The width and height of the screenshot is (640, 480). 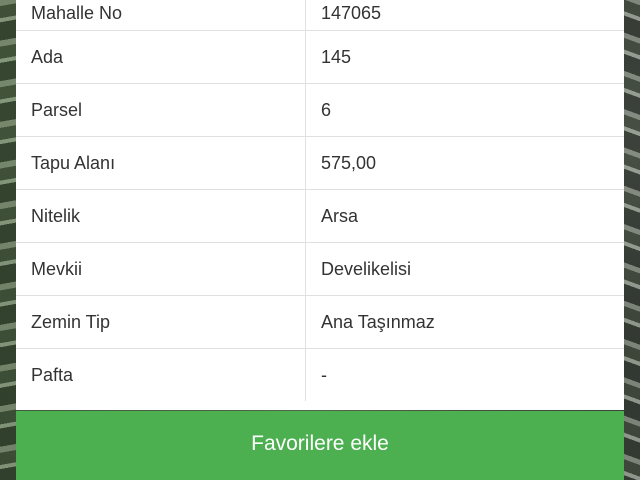 What do you see at coordinates (320, 374) in the screenshot?
I see `table-row-pafta: Pafta -` at bounding box center [320, 374].